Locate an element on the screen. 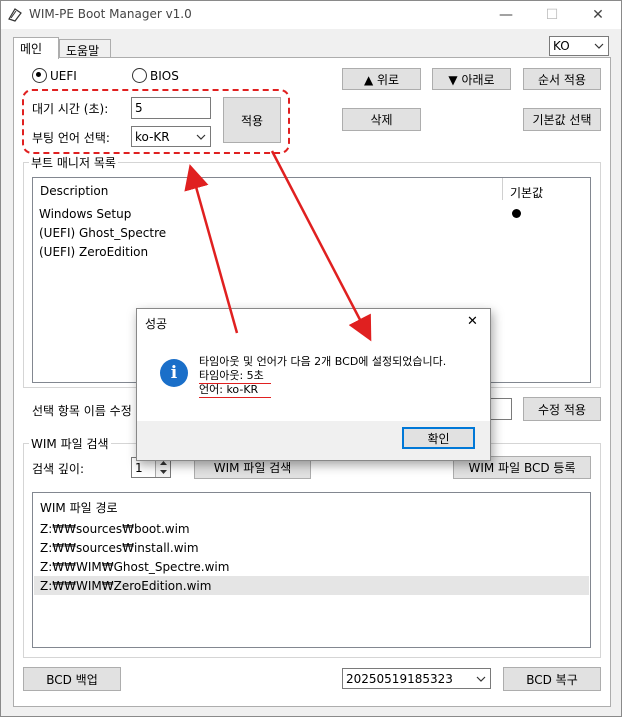 The image size is (622, 717). annotation-arrows is located at coordinates (278, 246).